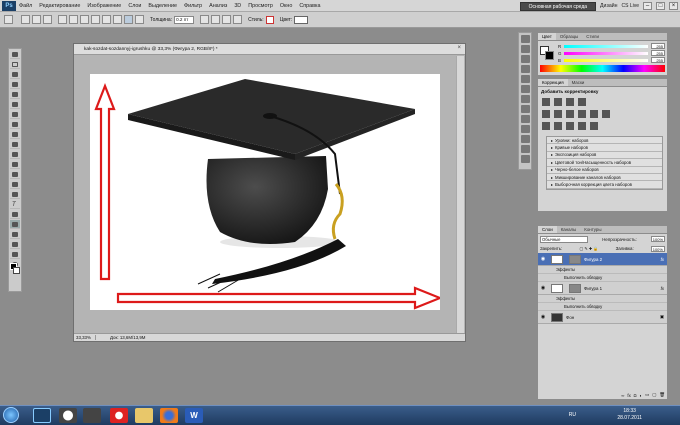  Describe the element at coordinates (218, 6) in the screenshot. I see `menu-analysis: Анализ` at that location.